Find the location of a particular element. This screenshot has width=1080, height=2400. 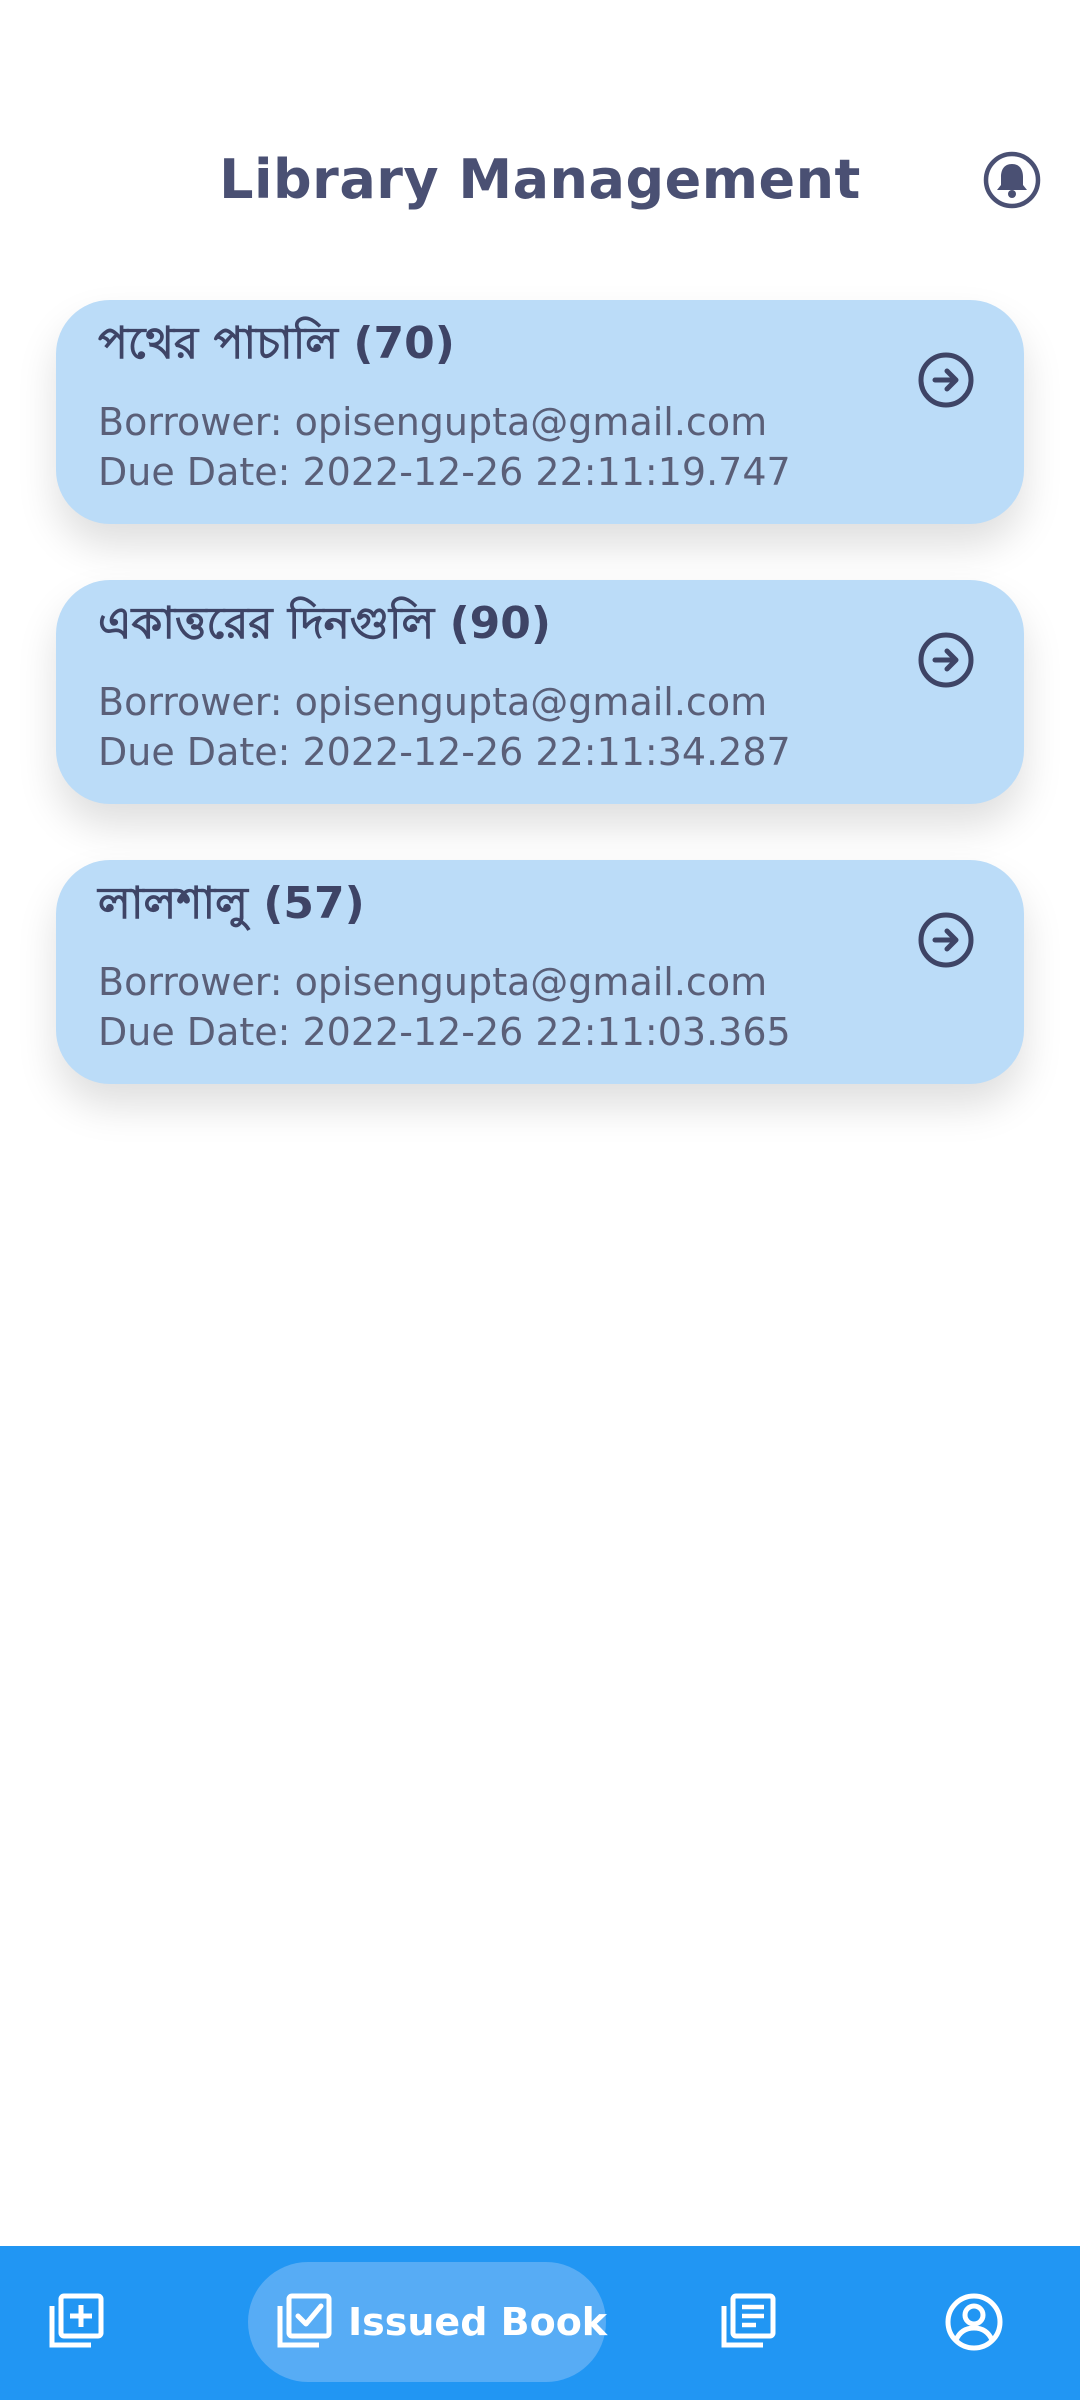

bottom-navigation-bar: Issued Book is located at coordinates (540, 2323).